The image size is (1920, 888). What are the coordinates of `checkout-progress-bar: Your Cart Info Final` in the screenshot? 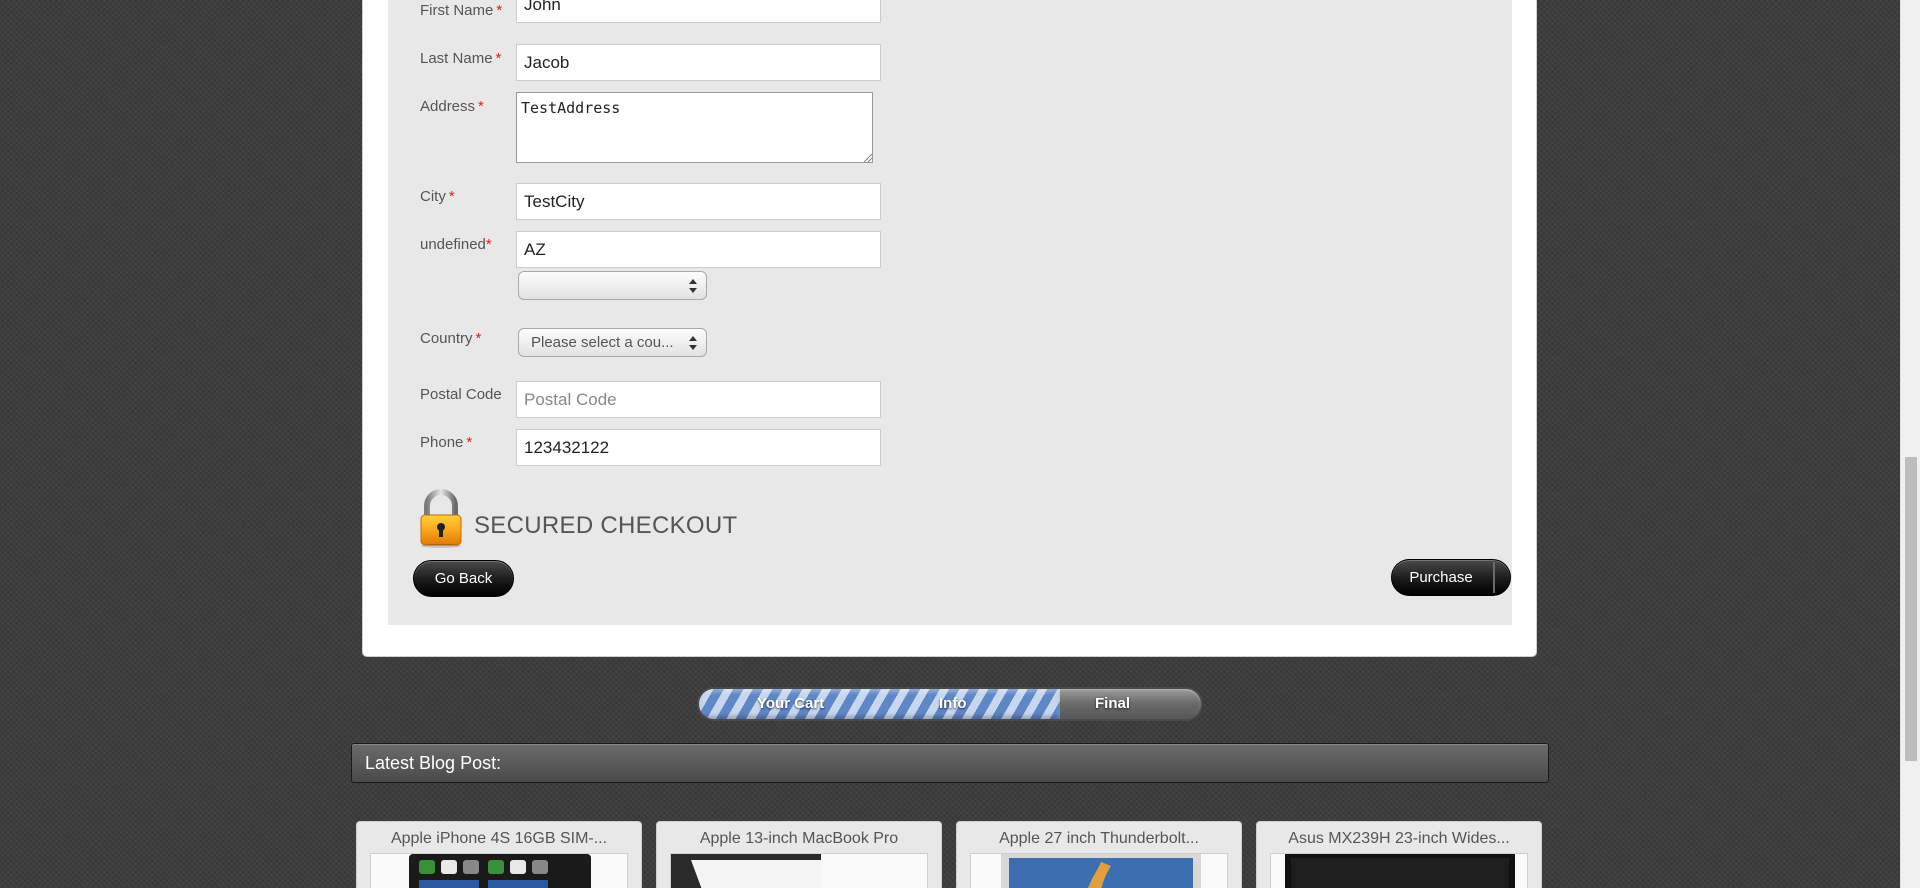 It's located at (950, 704).